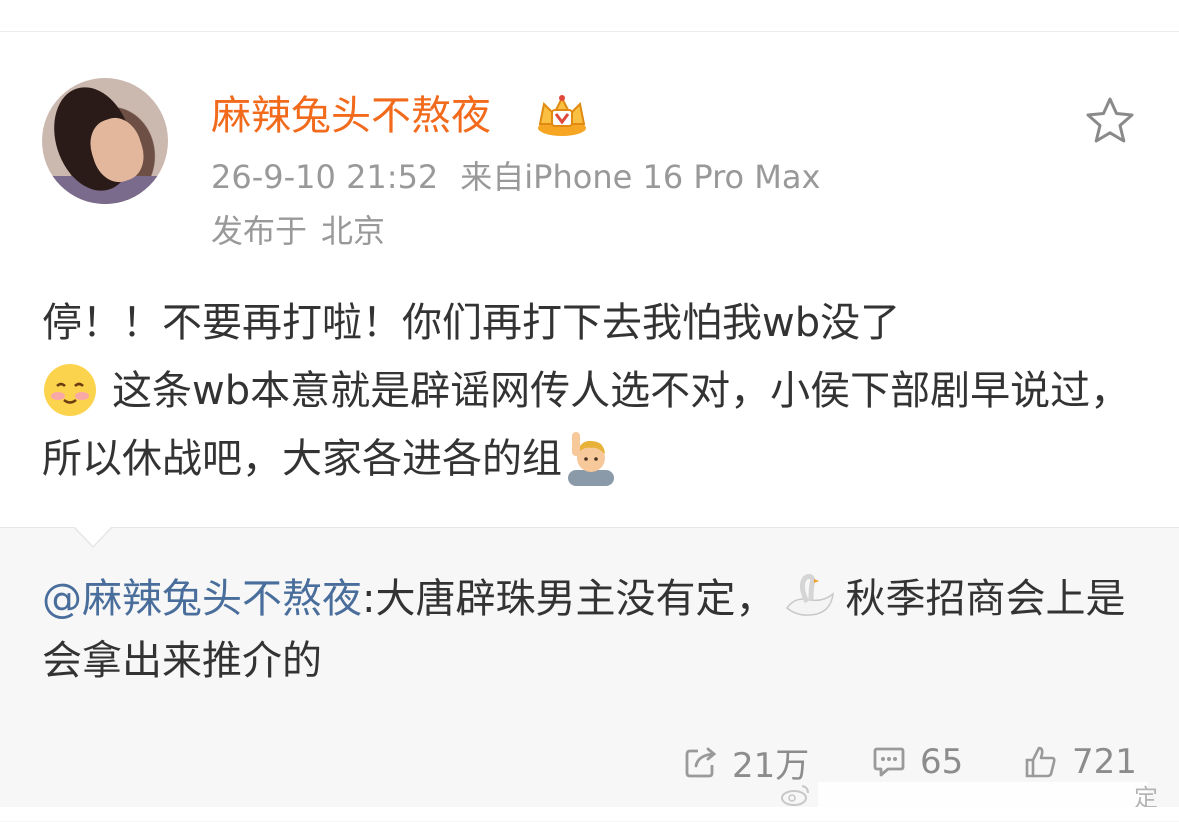 The image size is (1179, 822). Describe the element at coordinates (70, 390) in the screenshot. I see `blushing-face-emoji-icon` at that location.